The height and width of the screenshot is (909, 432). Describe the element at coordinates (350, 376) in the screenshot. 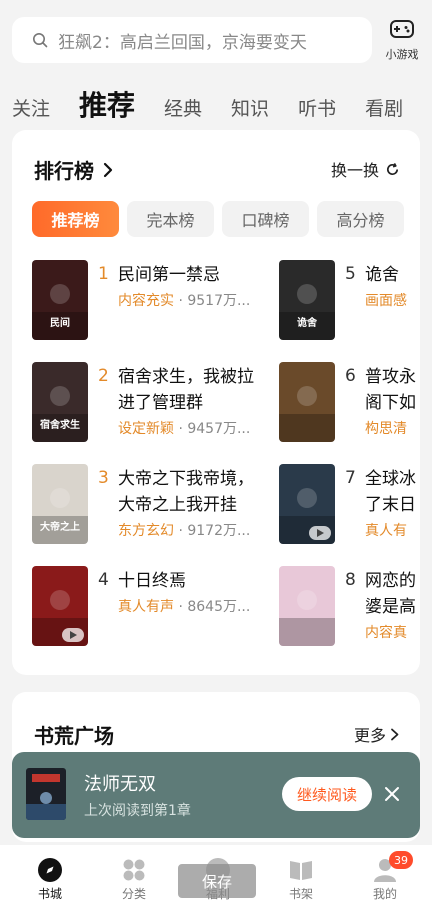

I see `rank-number: 6` at that location.